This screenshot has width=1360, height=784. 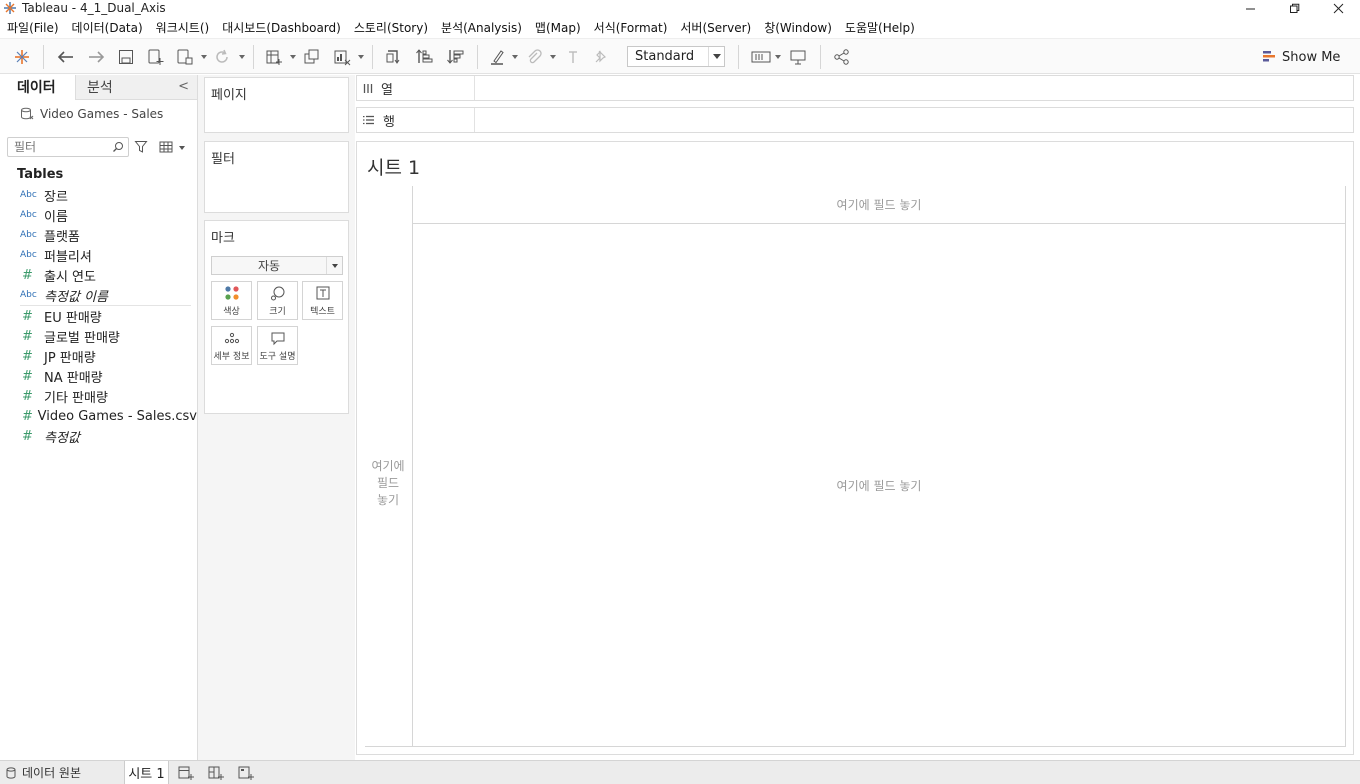 I want to click on field-jp-sales: # JP 판매량, so click(x=98, y=356).